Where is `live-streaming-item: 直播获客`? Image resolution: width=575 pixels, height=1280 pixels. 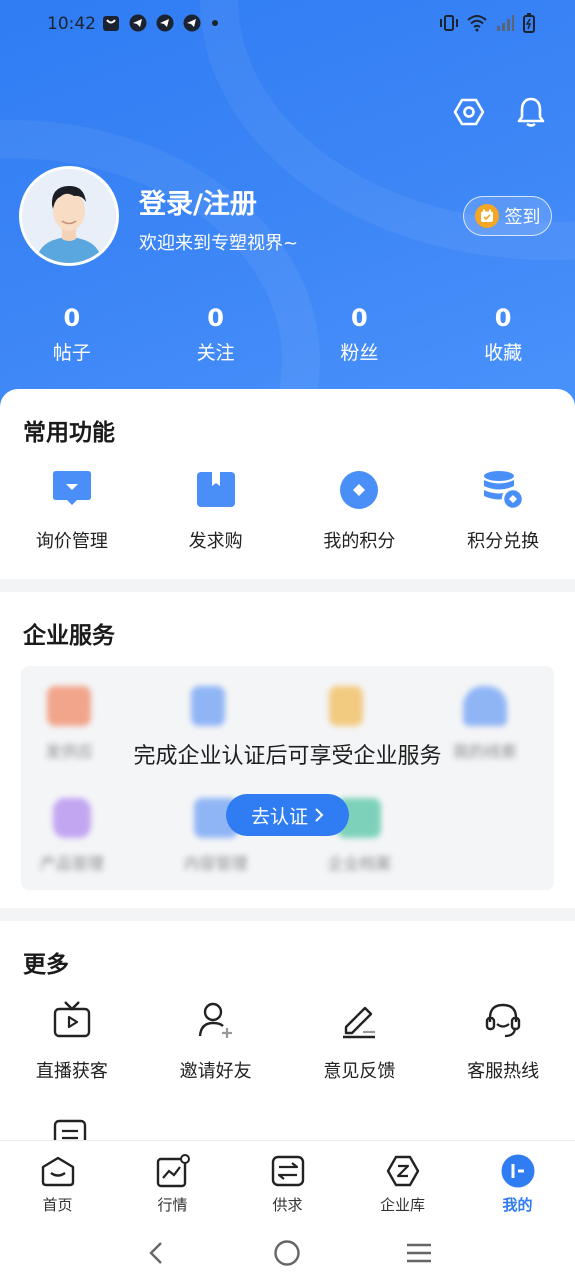
live-streaming-item: 直播获客 is located at coordinates (72, 1040).